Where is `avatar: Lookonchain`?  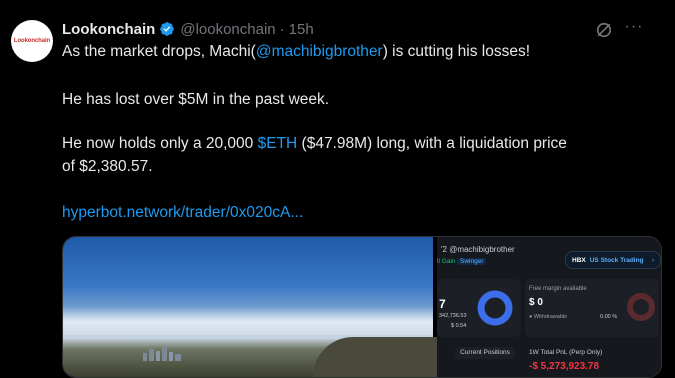
avatar: Lookonchain is located at coordinates (32, 41).